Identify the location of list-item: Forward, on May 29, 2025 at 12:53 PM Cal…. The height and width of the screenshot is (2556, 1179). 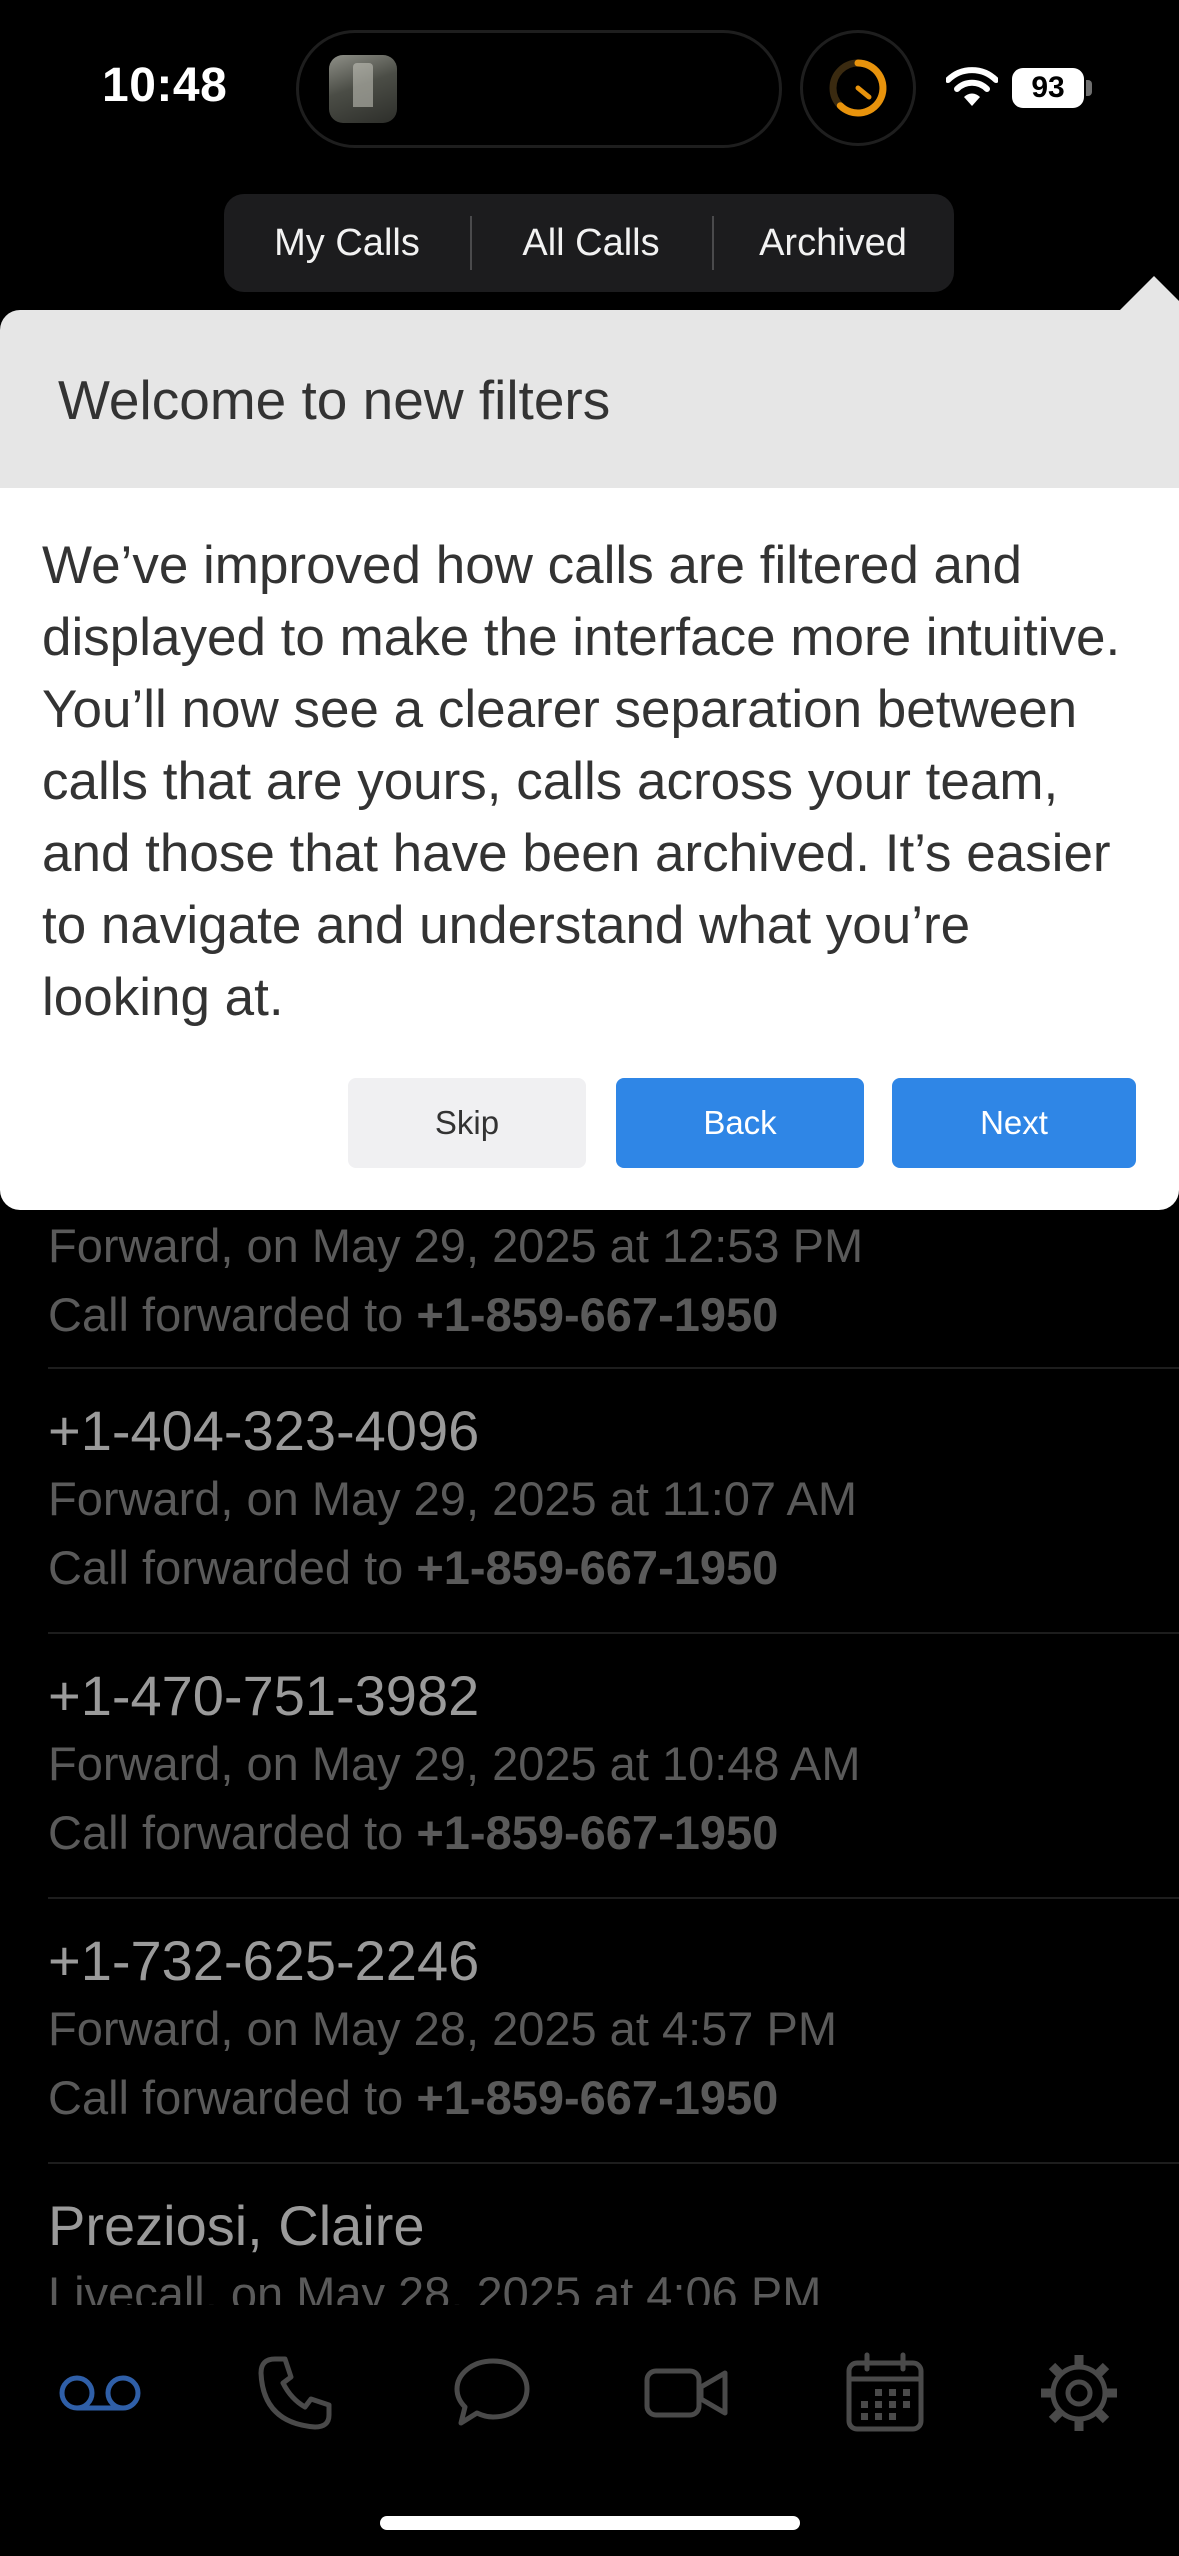
(589, 1276).